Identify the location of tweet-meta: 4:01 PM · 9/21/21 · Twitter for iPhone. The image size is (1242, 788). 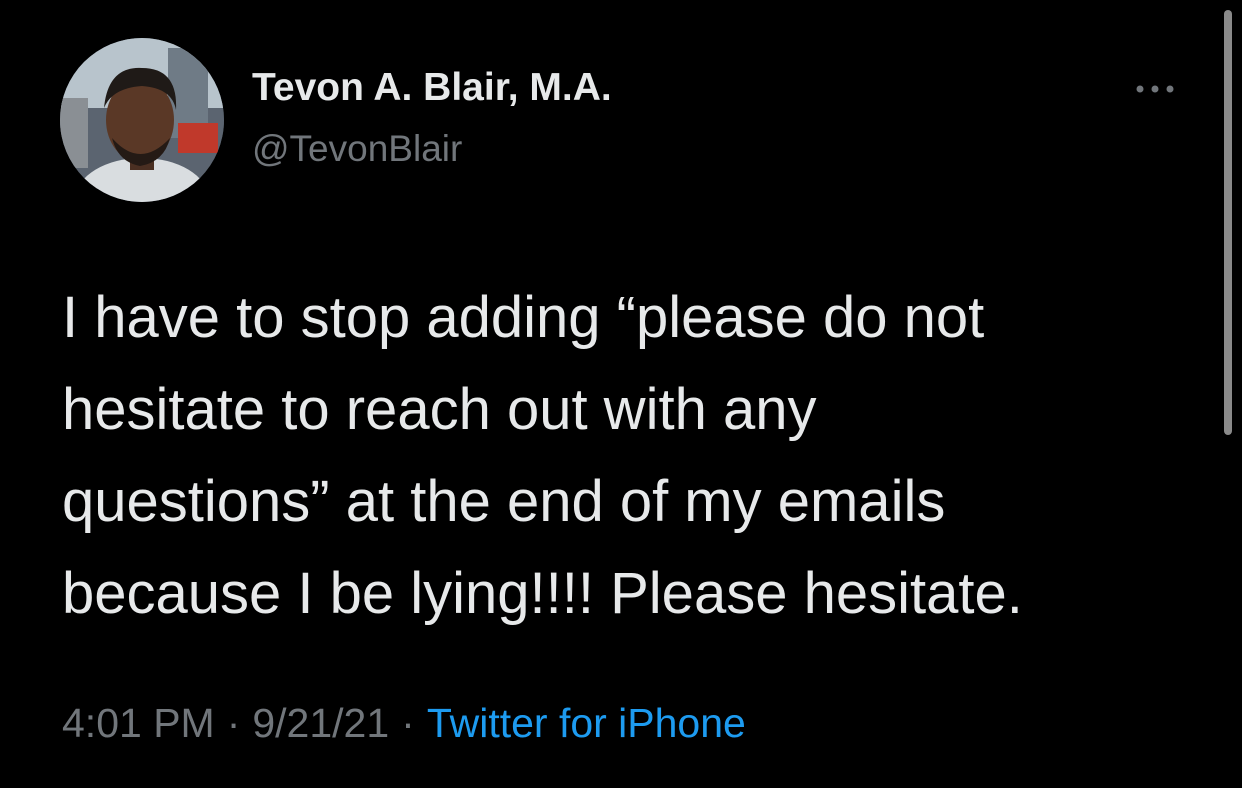
(404, 723).